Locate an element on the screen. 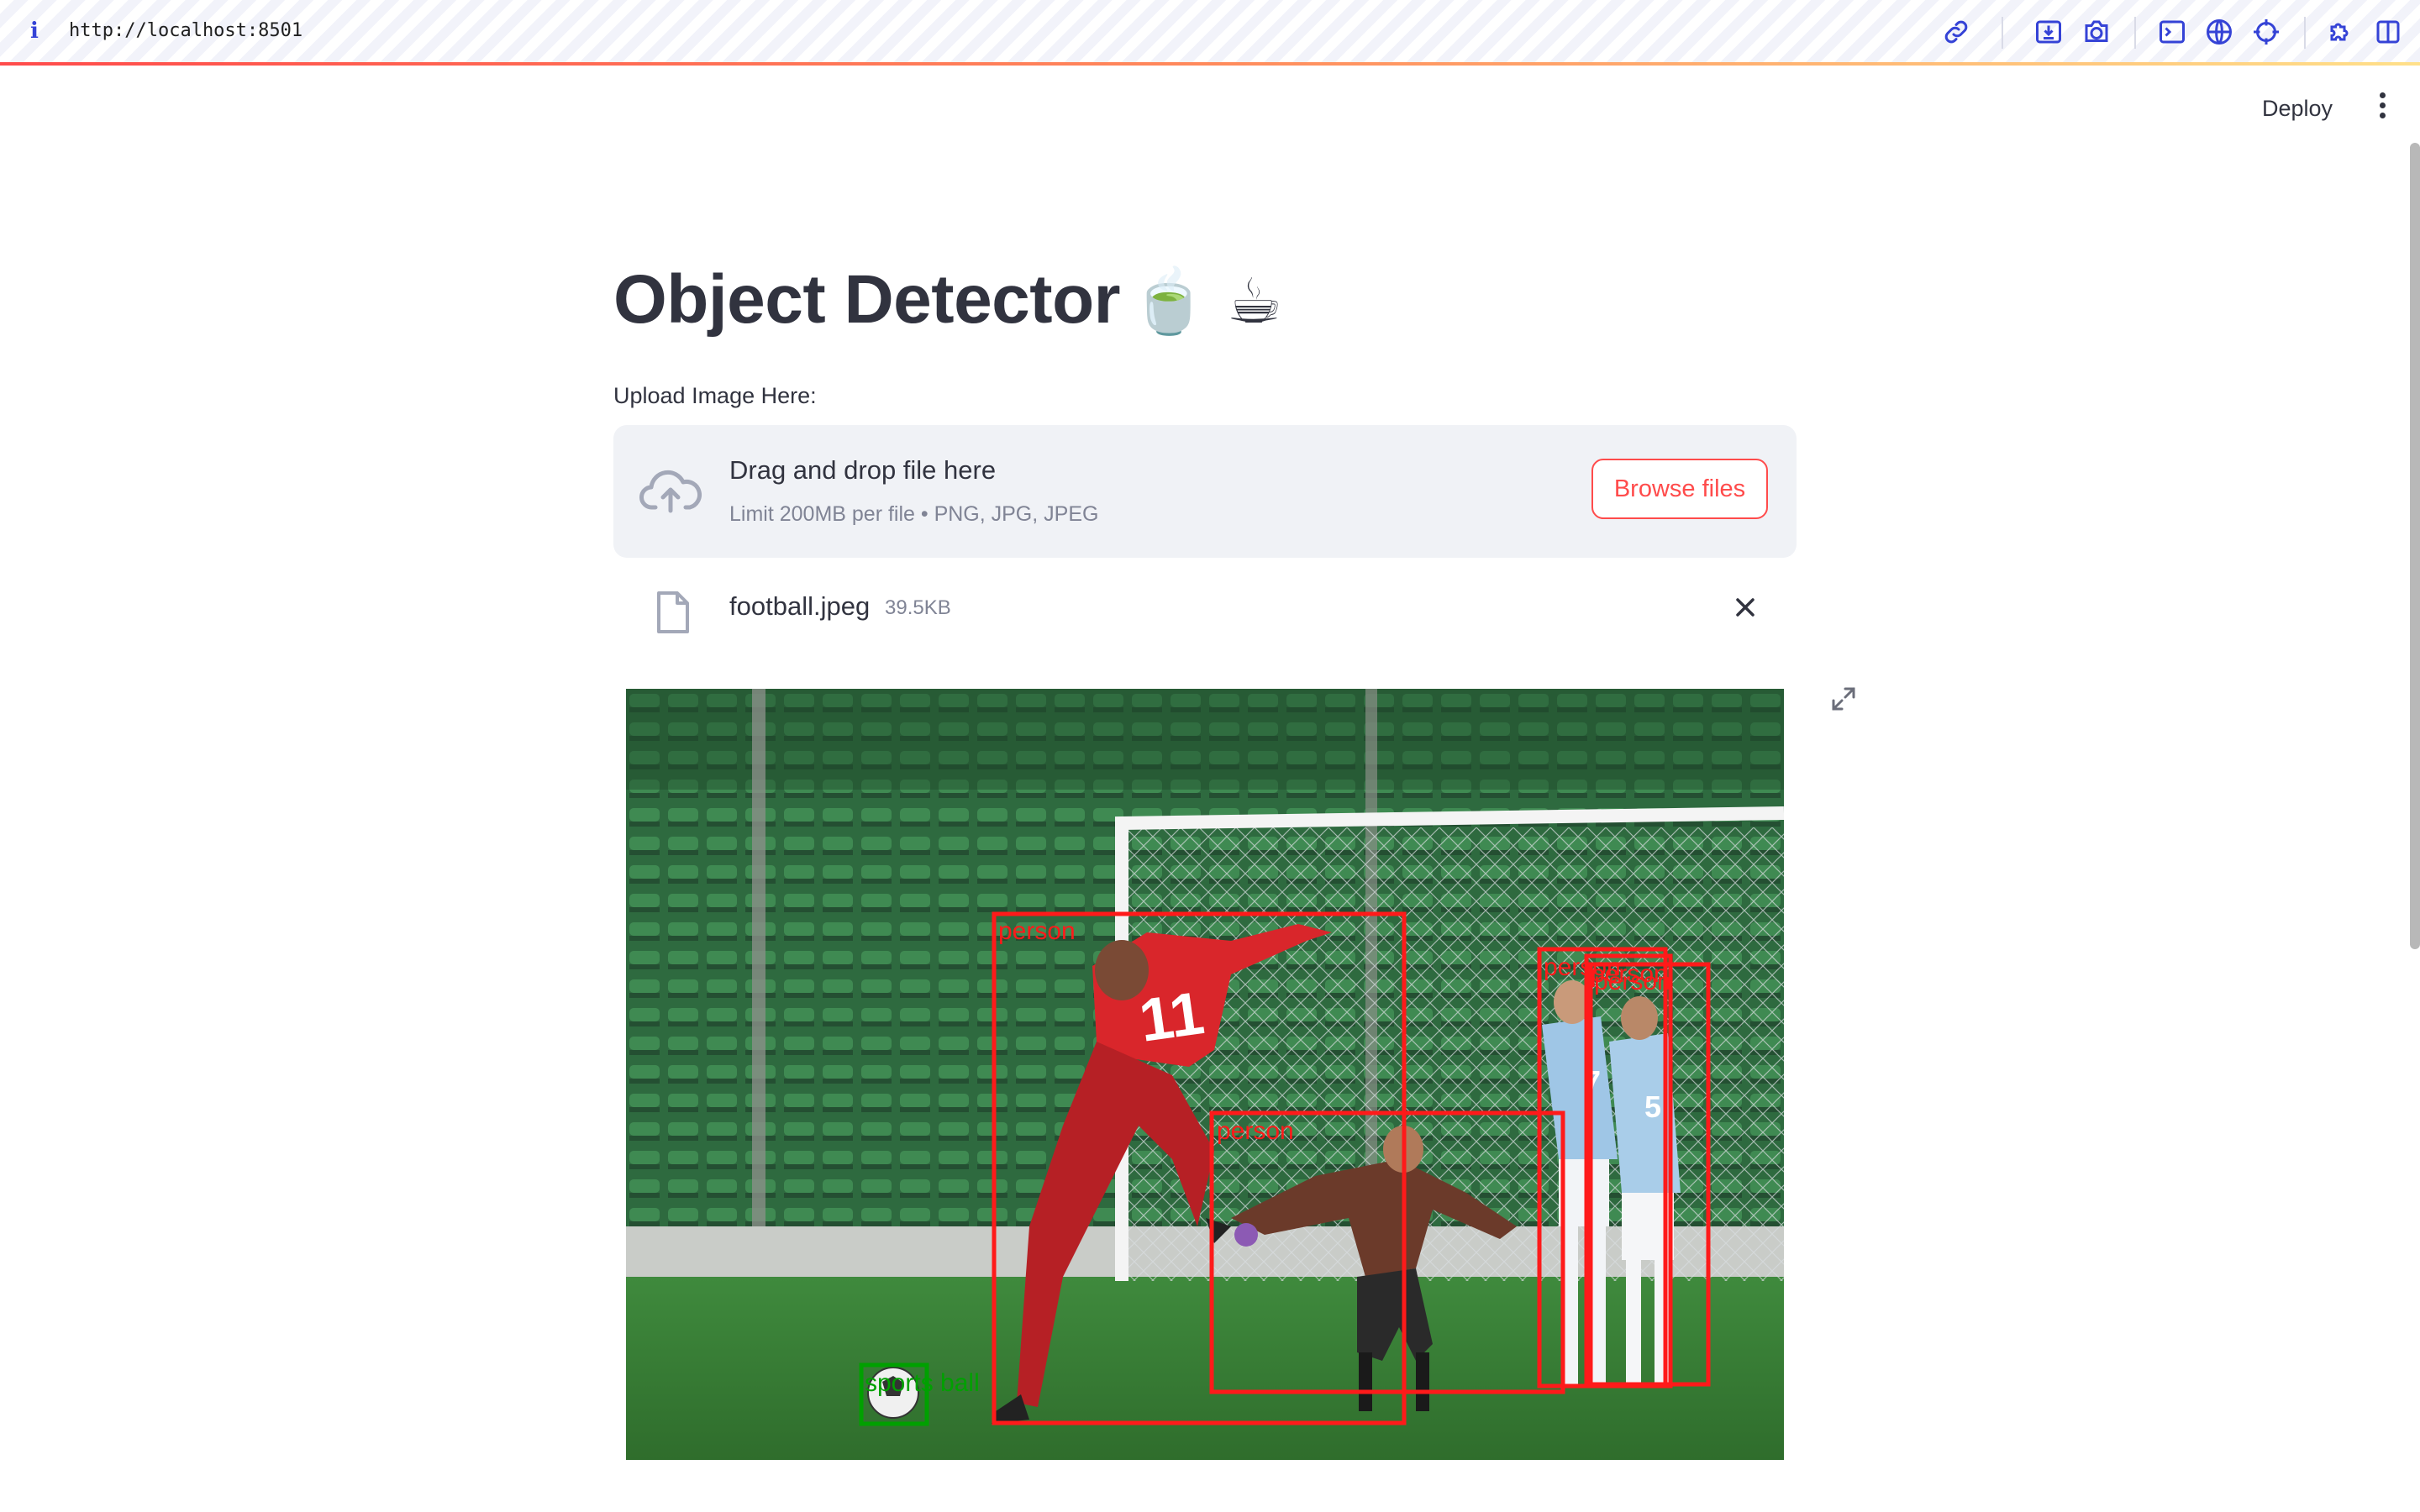 The height and width of the screenshot is (1512, 2420). cloud-upload-icon is located at coordinates (671, 491).